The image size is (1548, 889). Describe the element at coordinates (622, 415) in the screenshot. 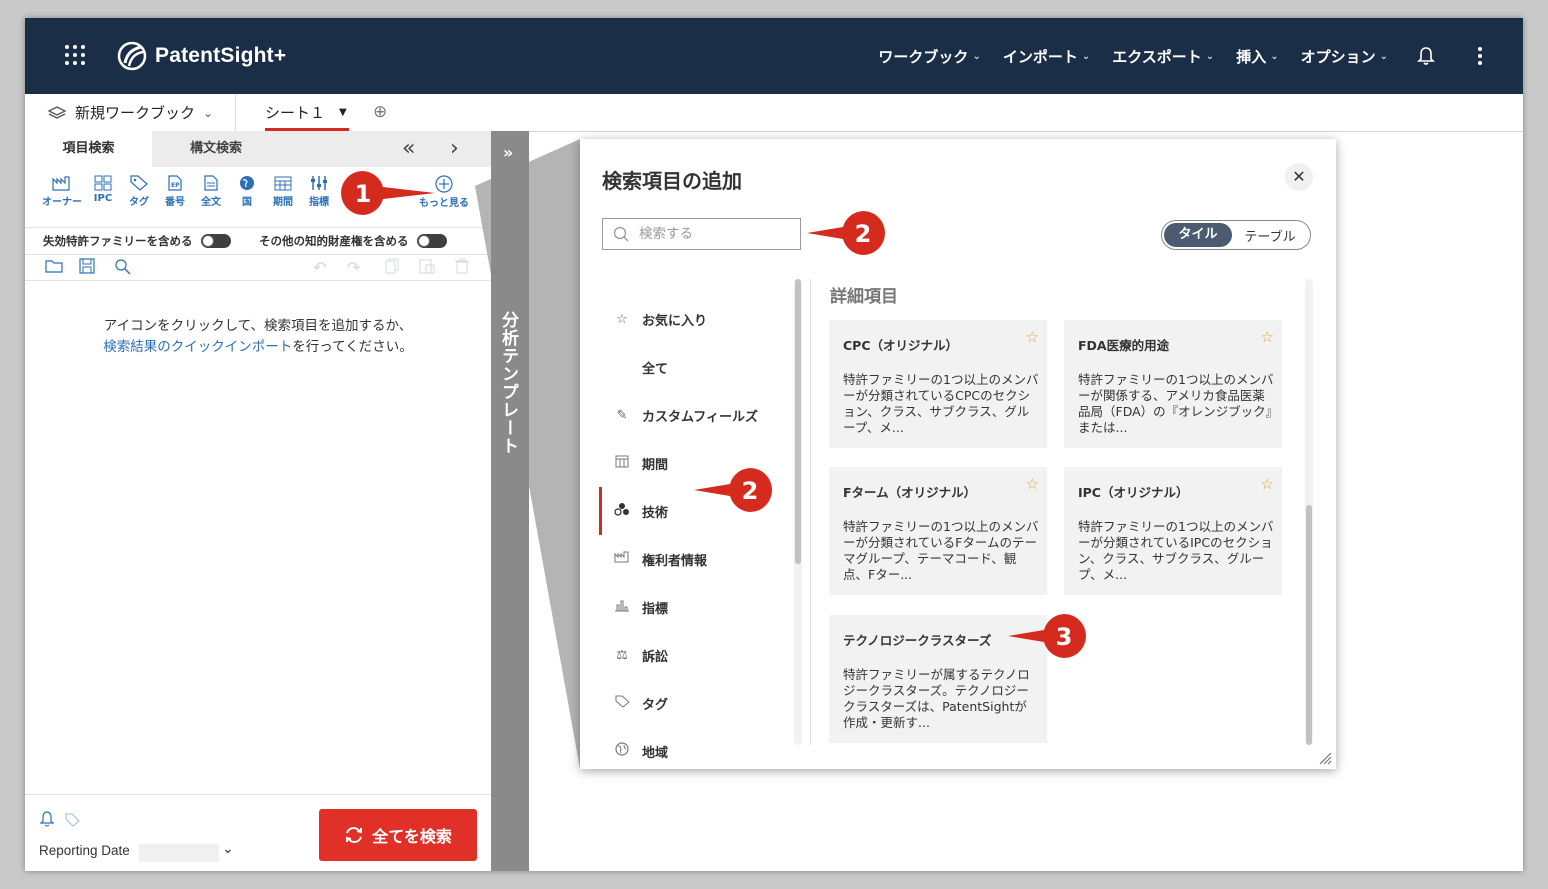

I see `pencil-icon: ✎` at that location.